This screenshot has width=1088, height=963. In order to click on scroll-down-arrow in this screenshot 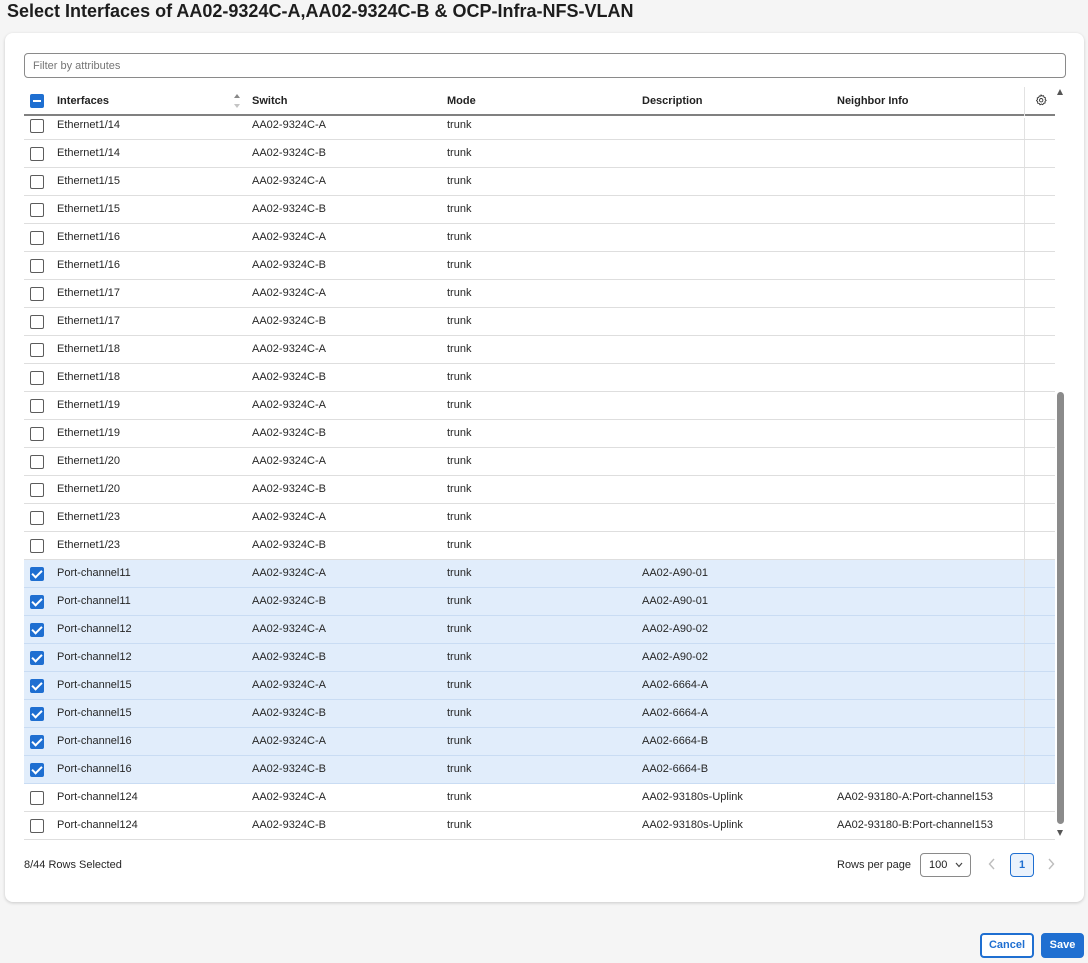, I will do `click(1060, 833)`.